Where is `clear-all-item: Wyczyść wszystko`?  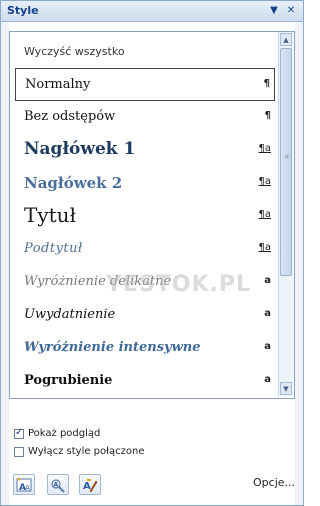 clear-all-item: Wyczyść wszystko is located at coordinates (74, 51).